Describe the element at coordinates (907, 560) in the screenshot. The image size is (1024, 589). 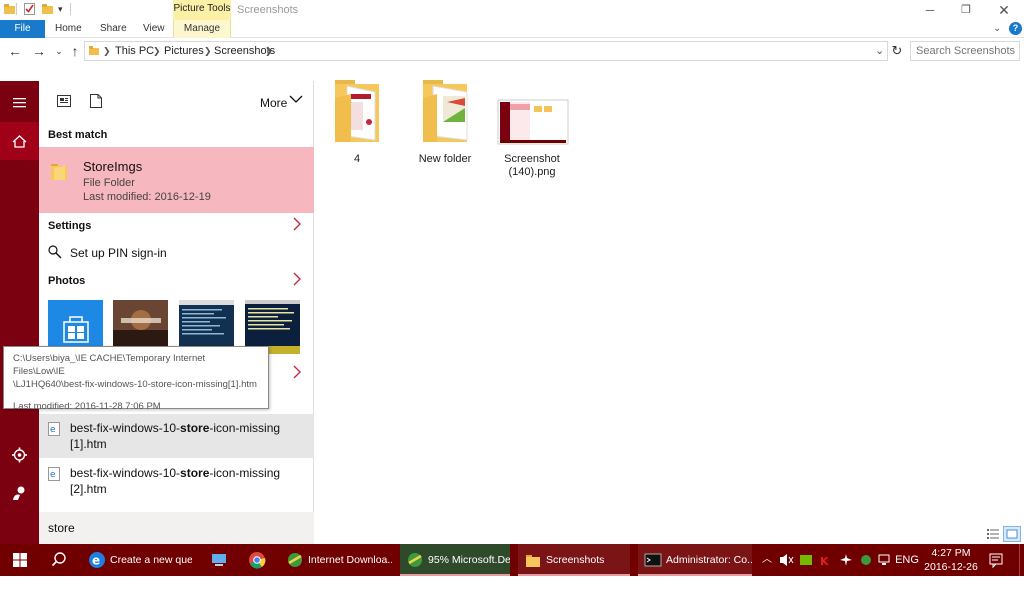
I see `input-language: ENG` at that location.